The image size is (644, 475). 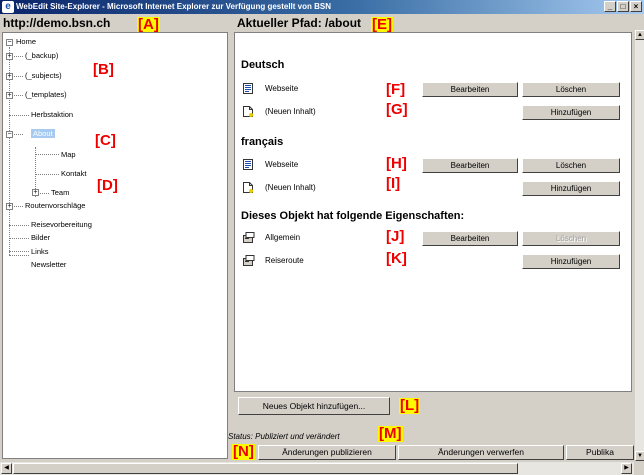 What do you see at coordinates (571, 188) in the screenshot?
I see `add-button-neuer-inhalt-fr: Hinzufügen` at bounding box center [571, 188].